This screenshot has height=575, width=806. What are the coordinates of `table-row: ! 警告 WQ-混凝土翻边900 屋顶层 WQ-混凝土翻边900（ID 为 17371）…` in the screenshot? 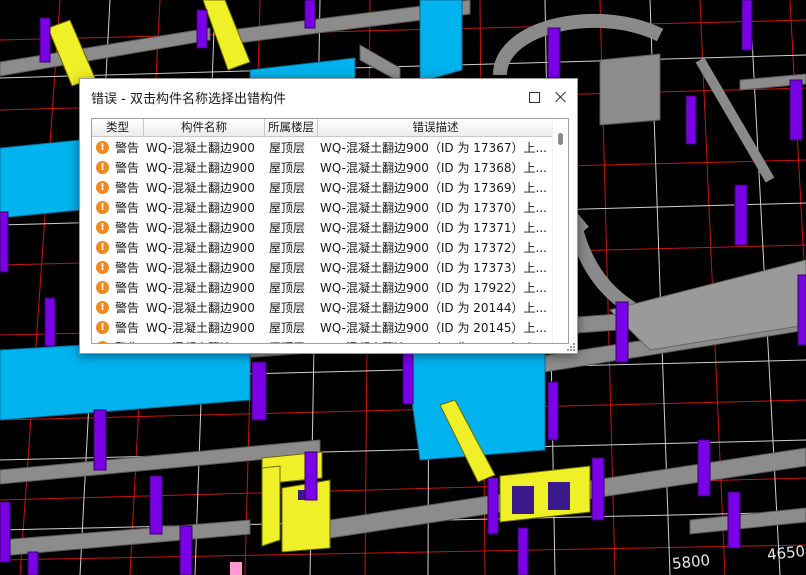 It's located at (322, 227).